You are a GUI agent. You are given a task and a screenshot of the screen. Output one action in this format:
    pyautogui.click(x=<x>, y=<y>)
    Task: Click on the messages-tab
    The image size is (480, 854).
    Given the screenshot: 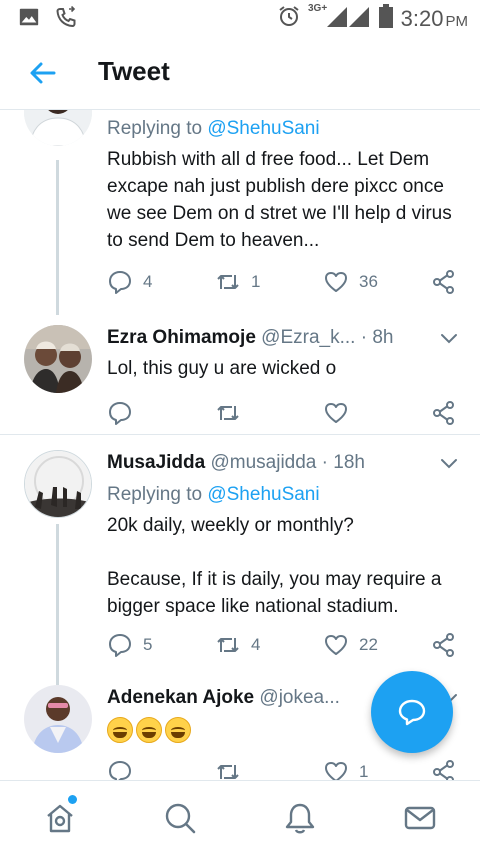 What is the action you would take?
    pyautogui.click(x=420, y=818)
    